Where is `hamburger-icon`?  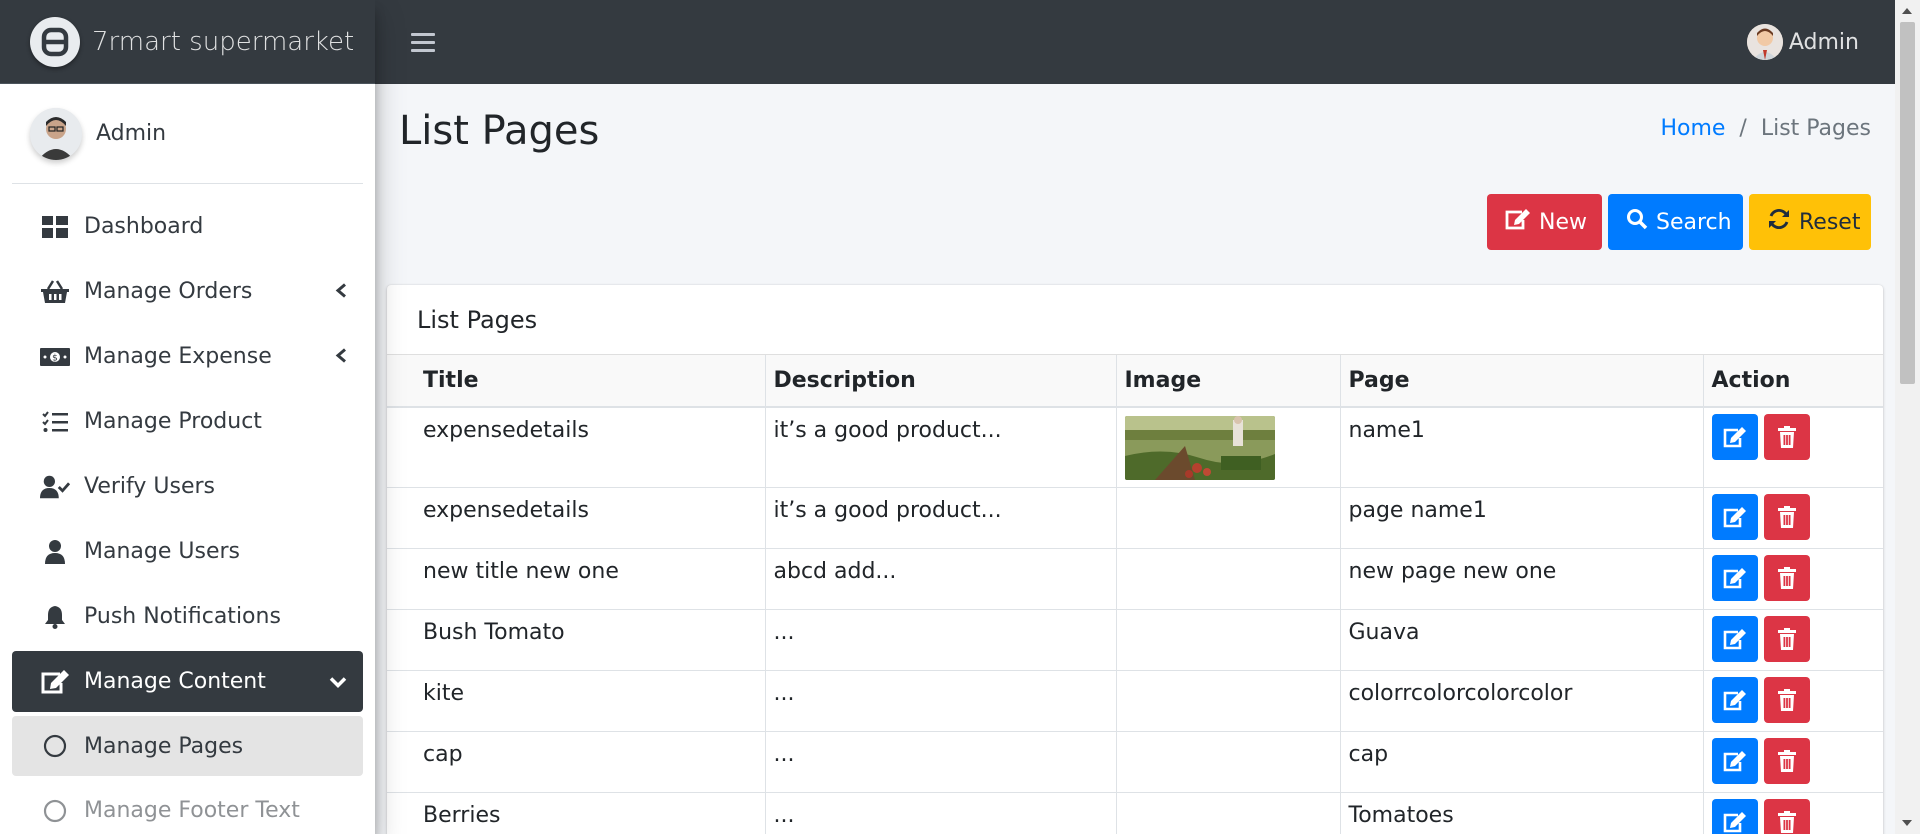
hamburger-icon is located at coordinates (423, 42).